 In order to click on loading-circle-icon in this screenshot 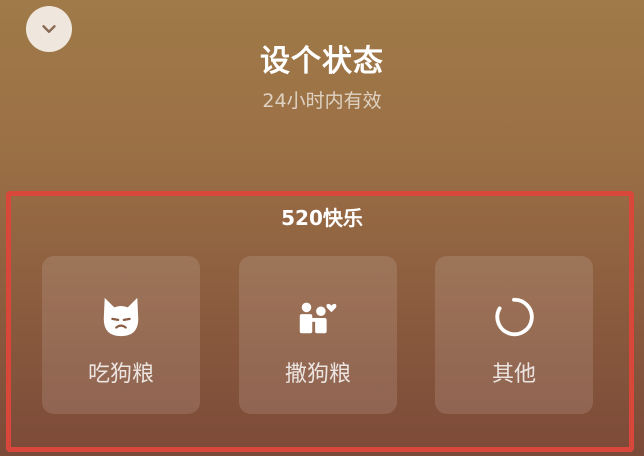, I will do `click(514, 317)`.